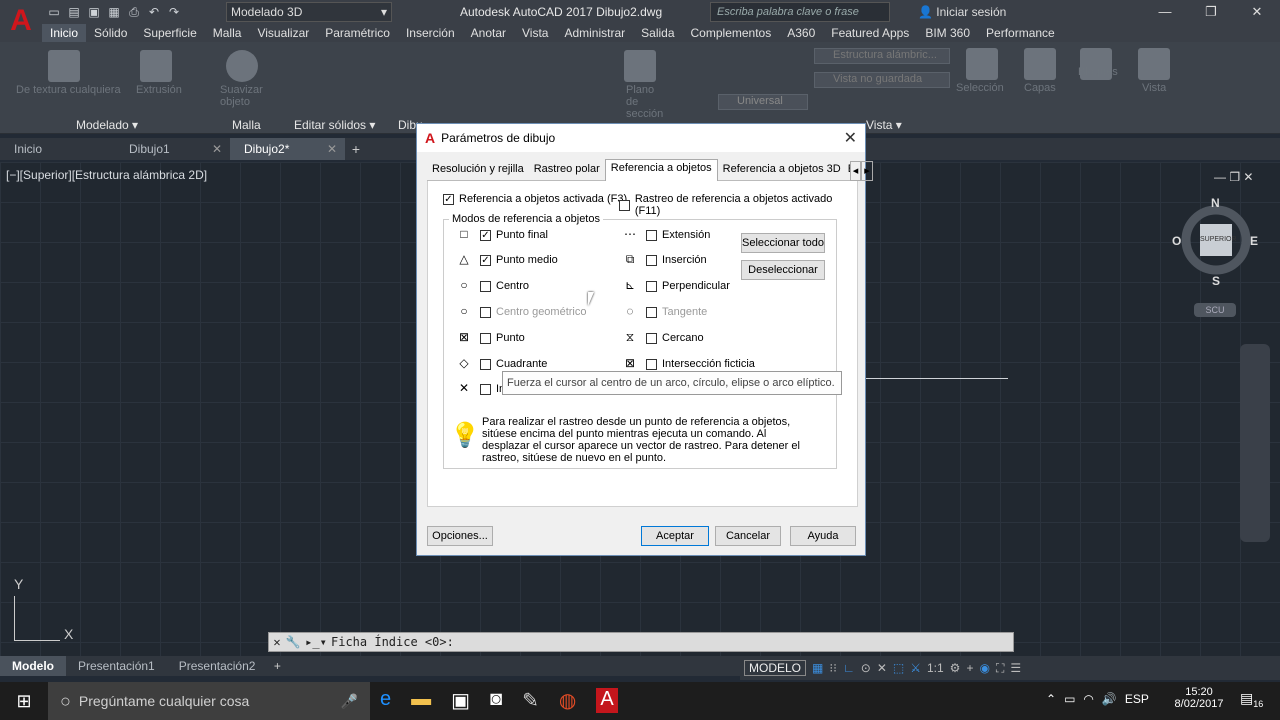 The height and width of the screenshot is (720, 1280). What do you see at coordinates (661, 170) in the screenshot?
I see `tab-referencia-objetos: Referencia a objetos` at bounding box center [661, 170].